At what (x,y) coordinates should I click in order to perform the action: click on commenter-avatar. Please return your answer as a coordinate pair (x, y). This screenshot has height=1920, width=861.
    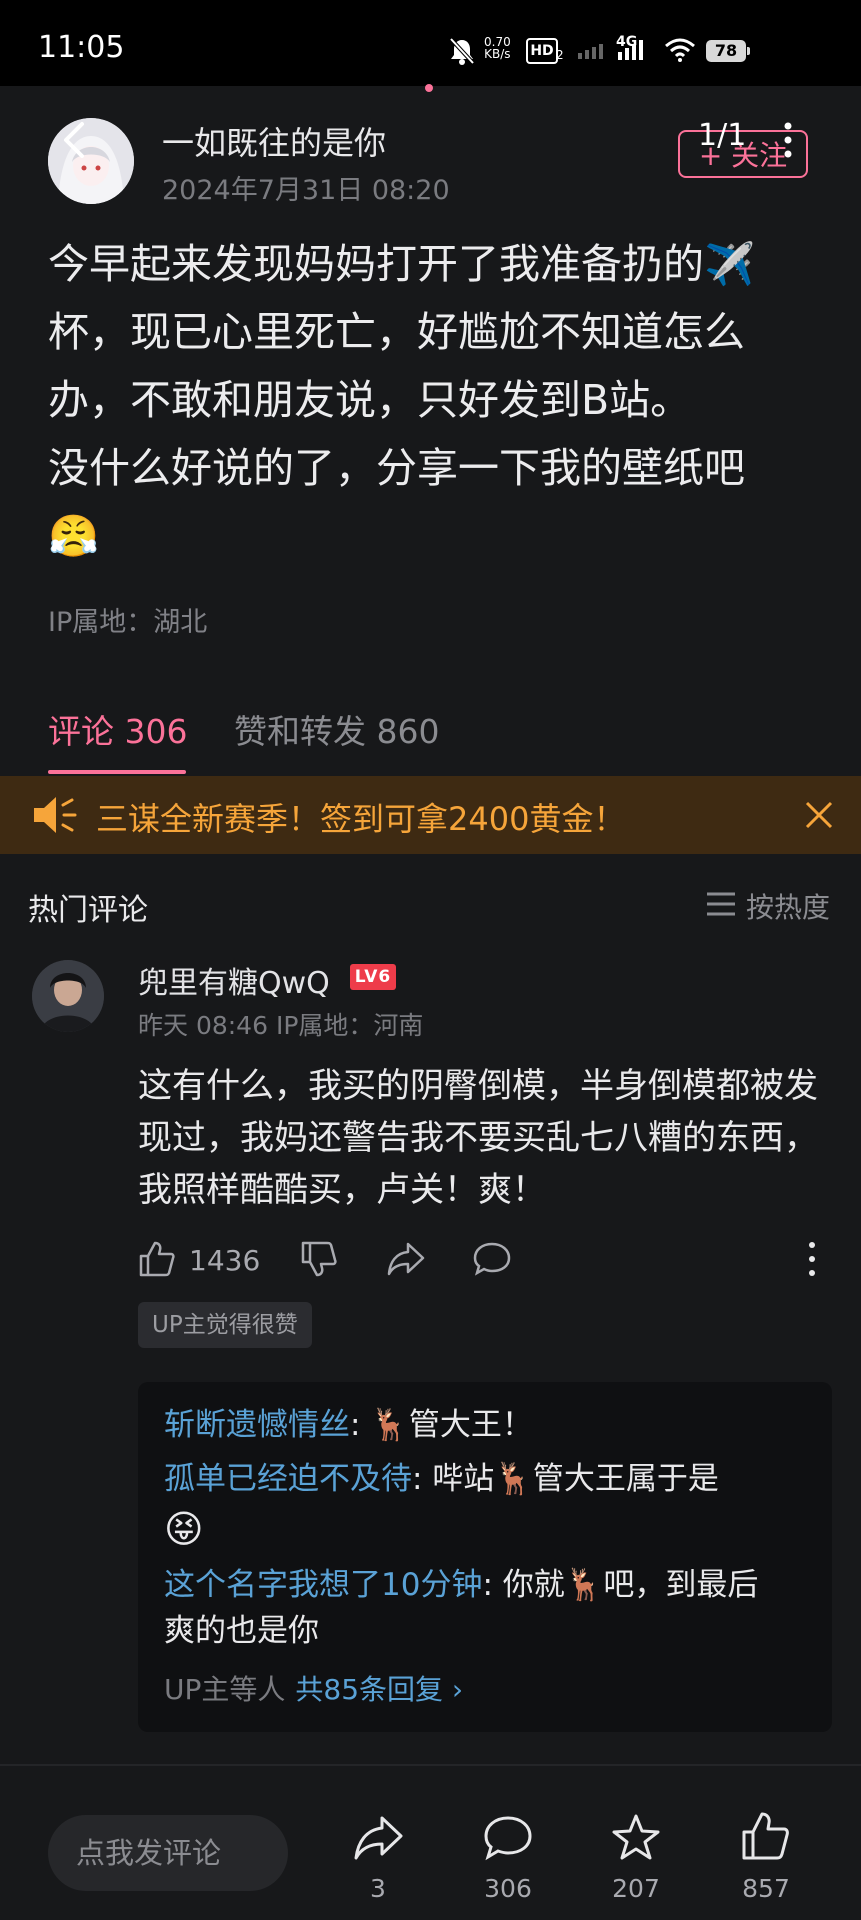
    Looking at the image, I should click on (68, 996).